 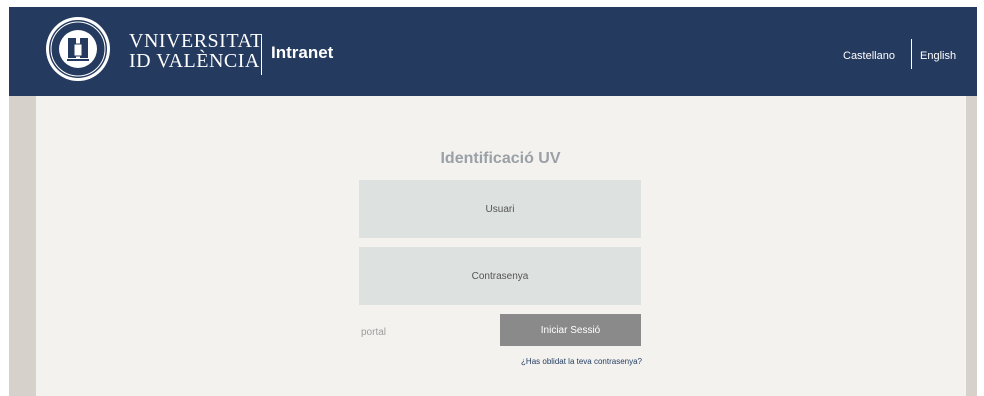 What do you see at coordinates (261, 56) in the screenshot?
I see `header-divider` at bounding box center [261, 56].